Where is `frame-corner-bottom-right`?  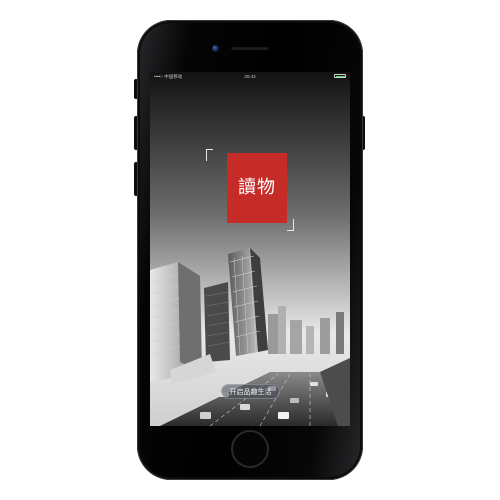 frame-corner-bottom-right is located at coordinates (290, 225).